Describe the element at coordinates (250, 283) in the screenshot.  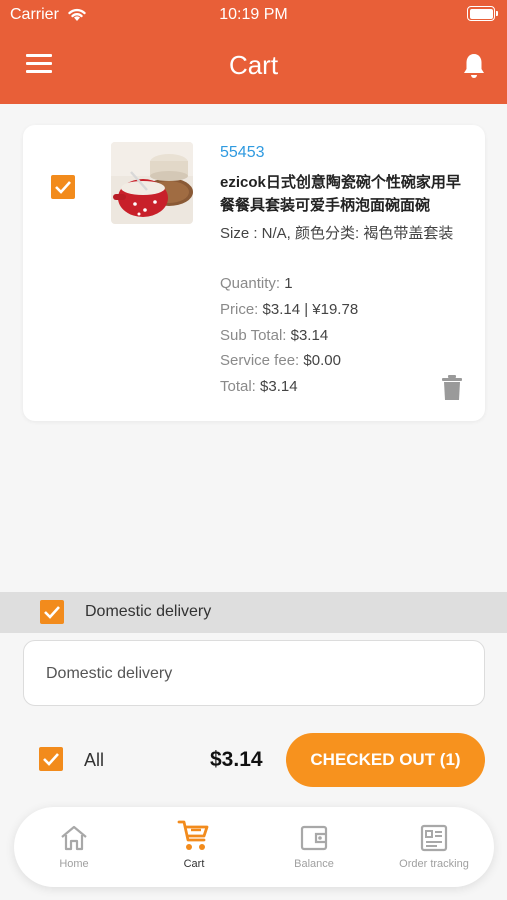
I see `quantity-label: Quantity:` at that location.